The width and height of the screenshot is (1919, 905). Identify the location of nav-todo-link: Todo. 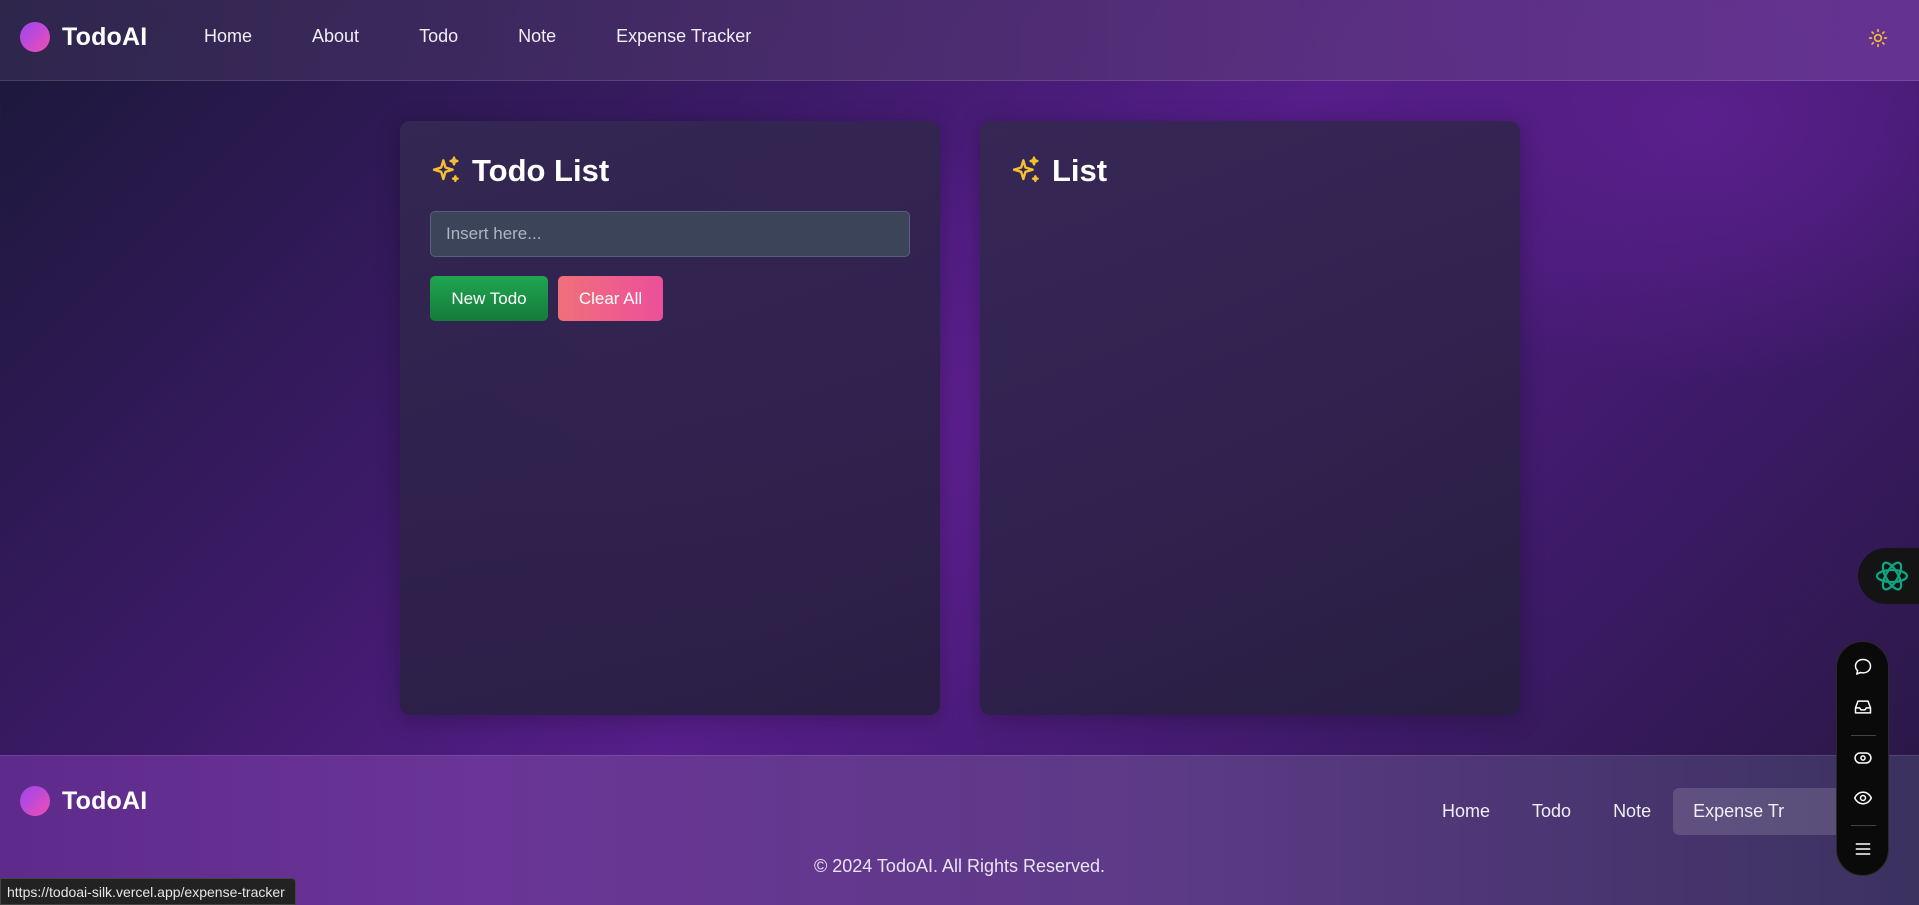
(438, 36).